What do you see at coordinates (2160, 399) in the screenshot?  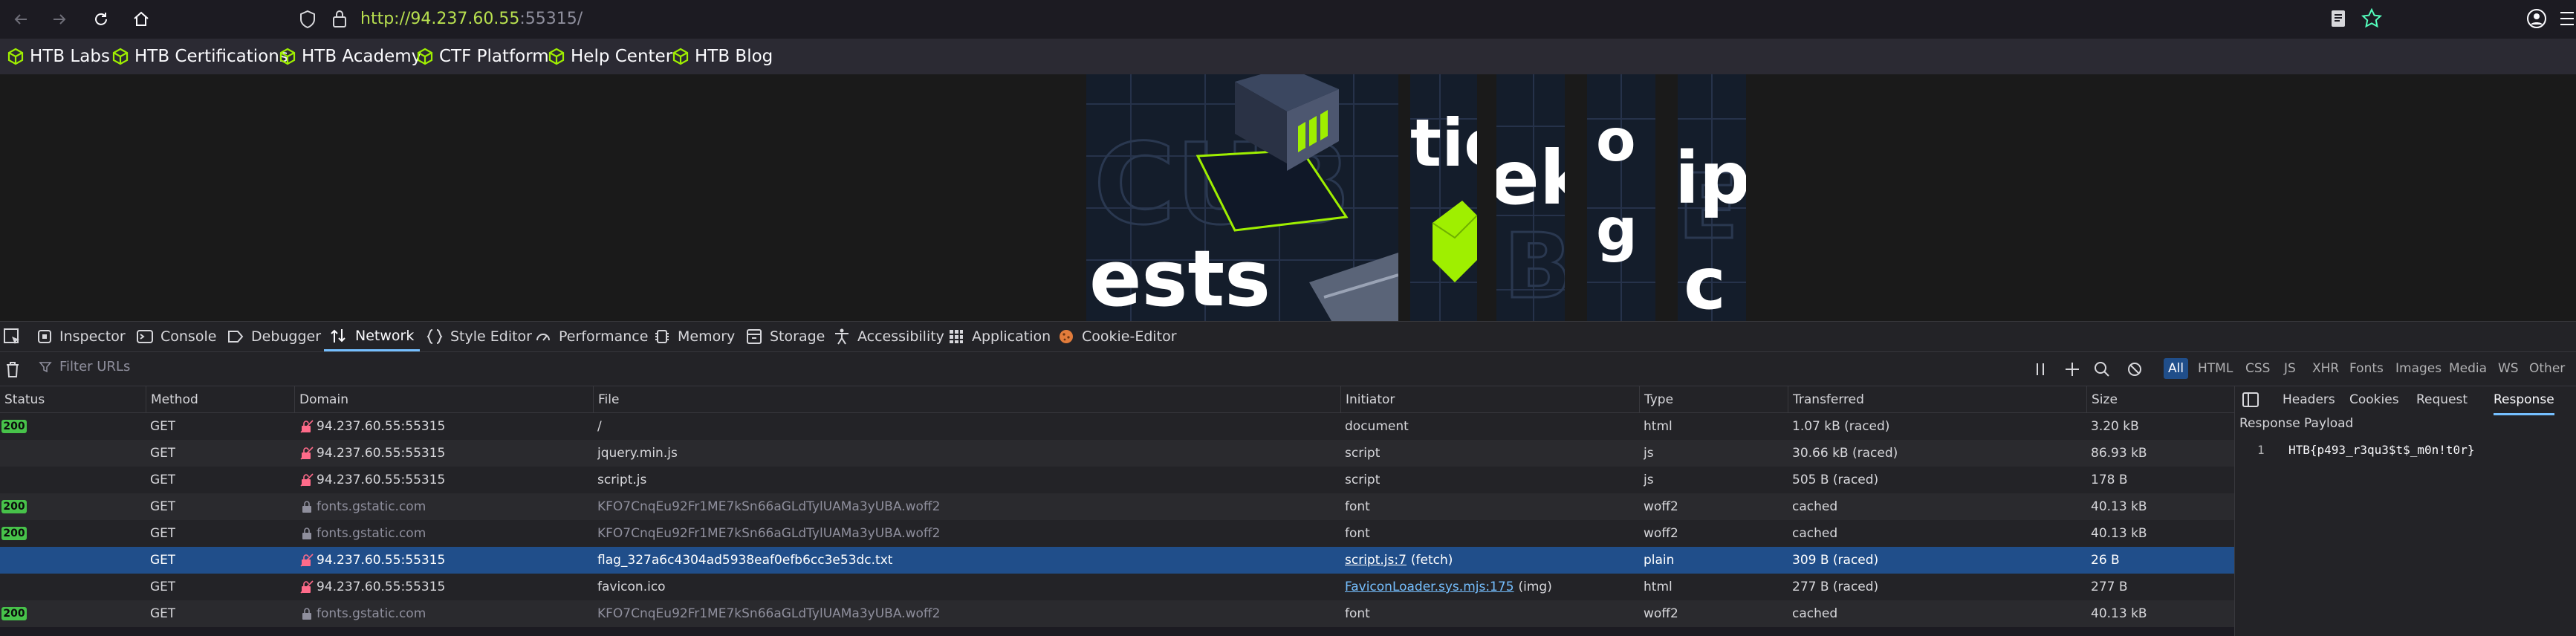 I see `column-size: Size` at bounding box center [2160, 399].